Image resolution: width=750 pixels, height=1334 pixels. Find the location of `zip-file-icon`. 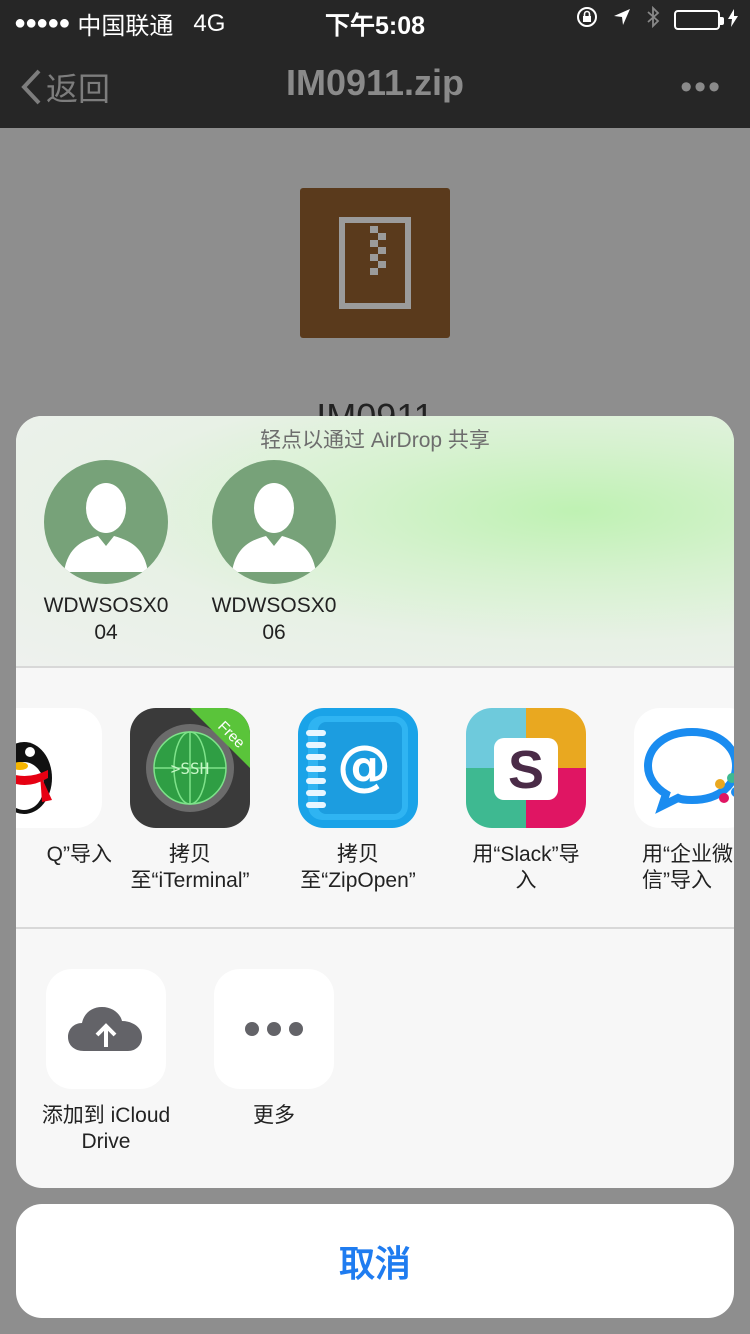

zip-file-icon is located at coordinates (375, 263).